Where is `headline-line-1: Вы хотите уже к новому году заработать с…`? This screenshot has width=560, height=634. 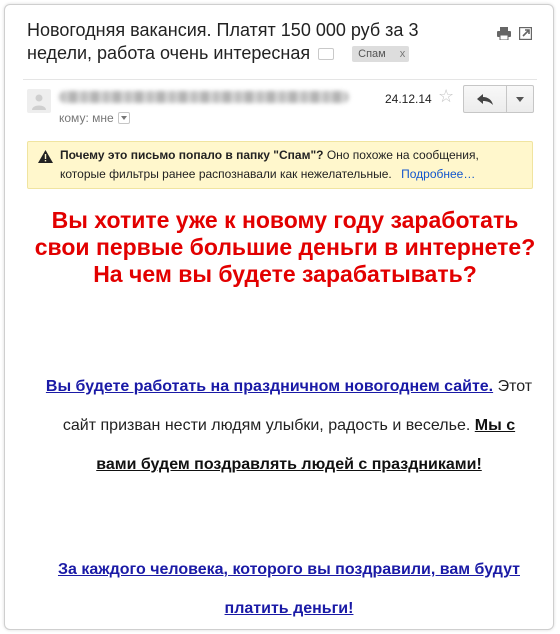 headline-line-1: Вы хотите уже к новому году заработать с… is located at coordinates (285, 233).